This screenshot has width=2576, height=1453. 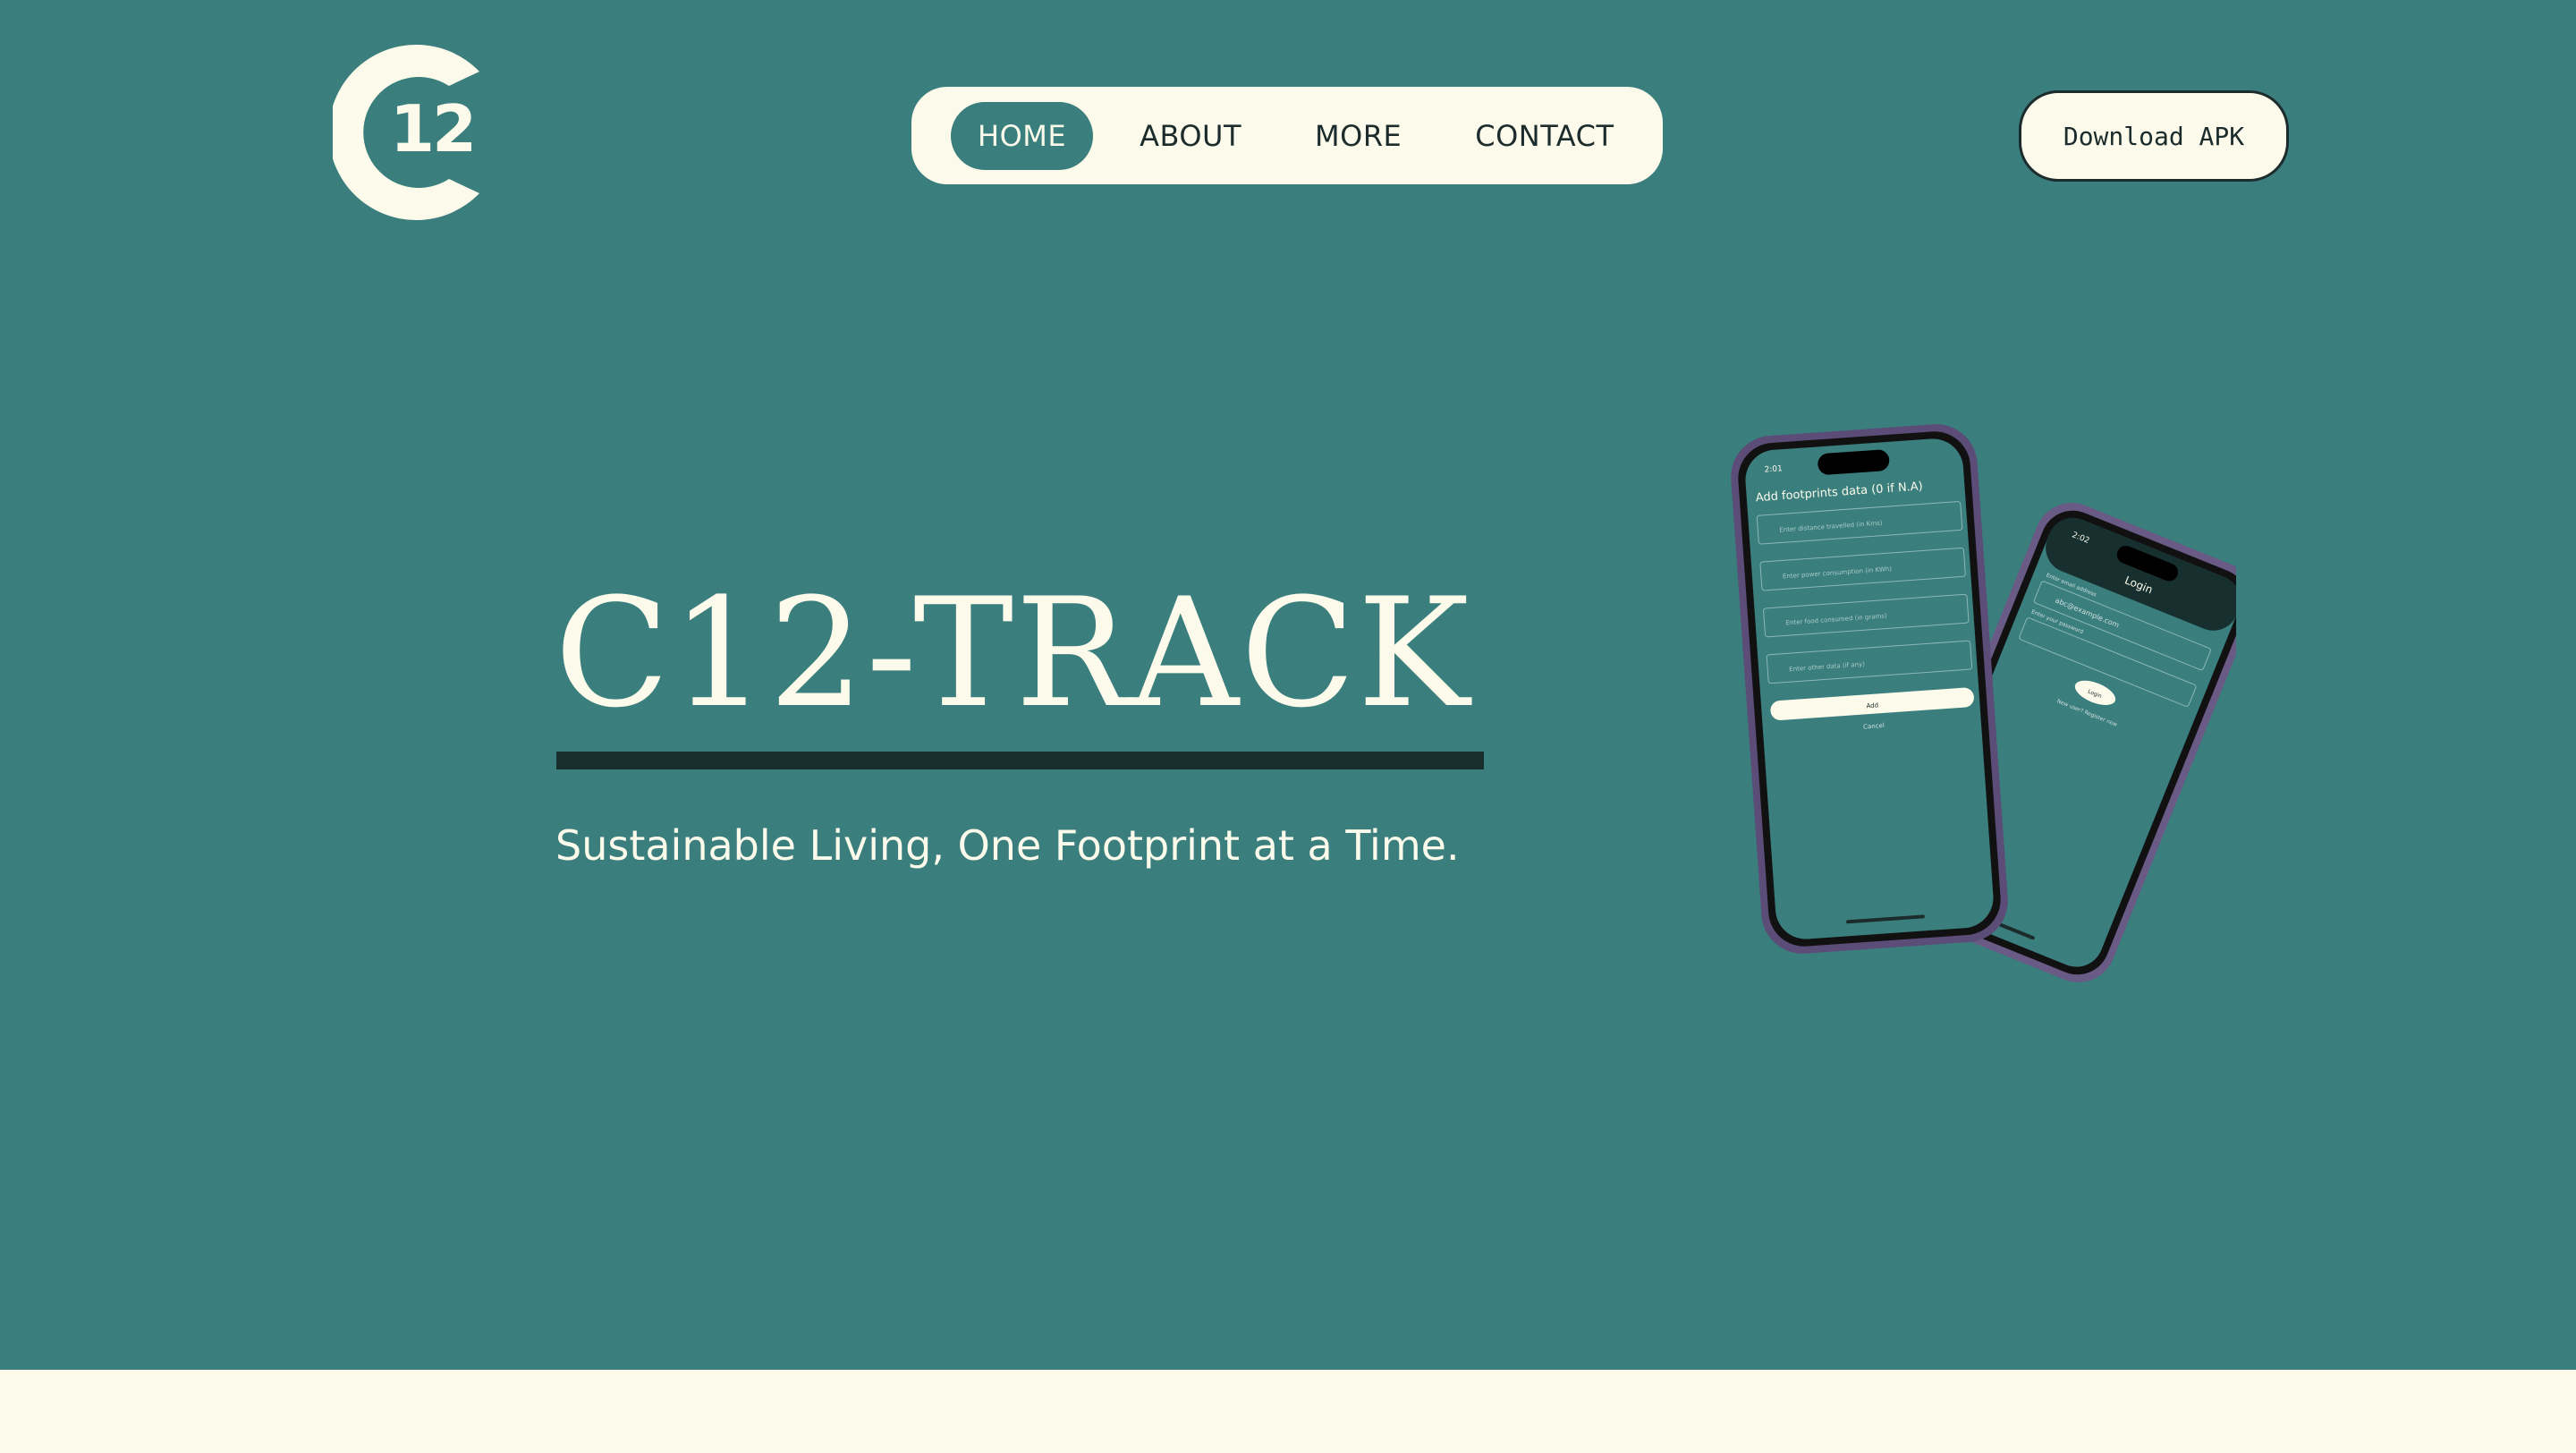 What do you see at coordinates (1872, 705) in the screenshot?
I see `phone-front-add-button: Add` at bounding box center [1872, 705].